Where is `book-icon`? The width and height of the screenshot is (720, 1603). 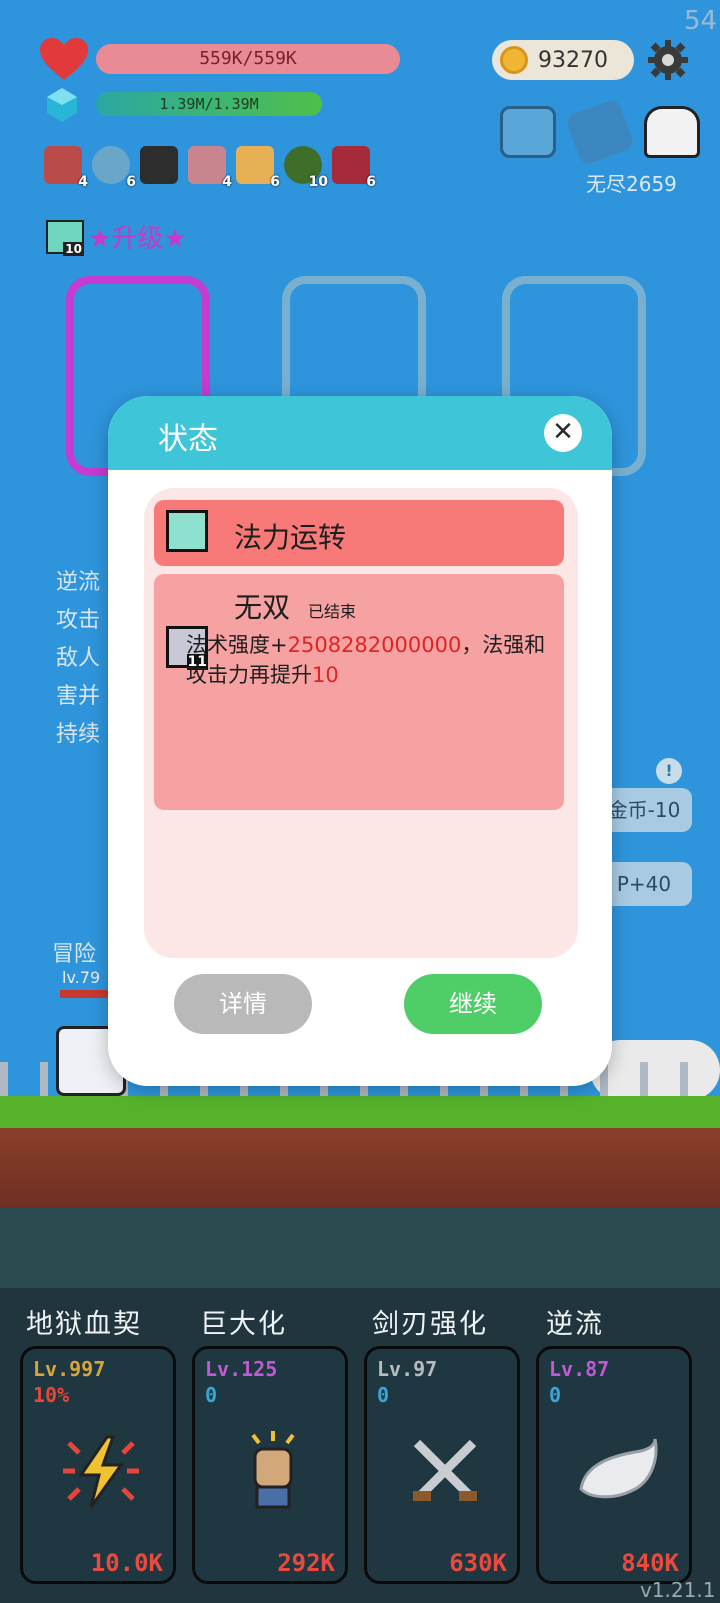 book-icon is located at coordinates (600, 132).